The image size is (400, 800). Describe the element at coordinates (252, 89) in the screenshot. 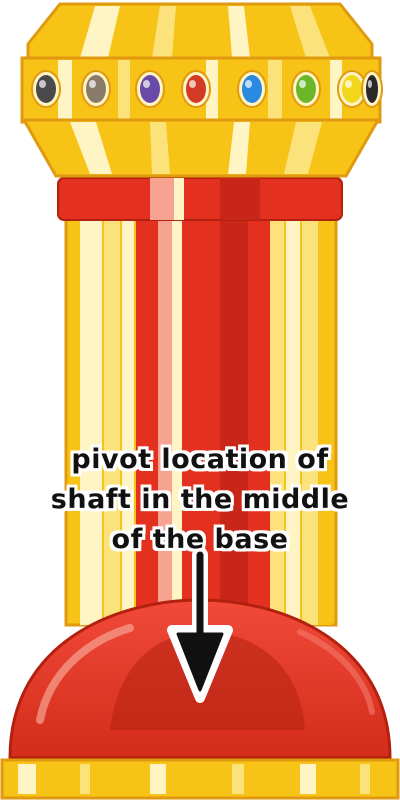

I see `gem-blue-icon` at that location.